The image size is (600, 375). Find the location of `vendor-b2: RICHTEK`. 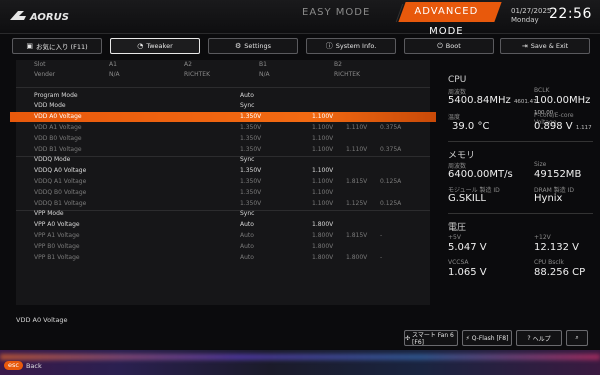

vendor-b2: RICHTEK is located at coordinates (347, 74).